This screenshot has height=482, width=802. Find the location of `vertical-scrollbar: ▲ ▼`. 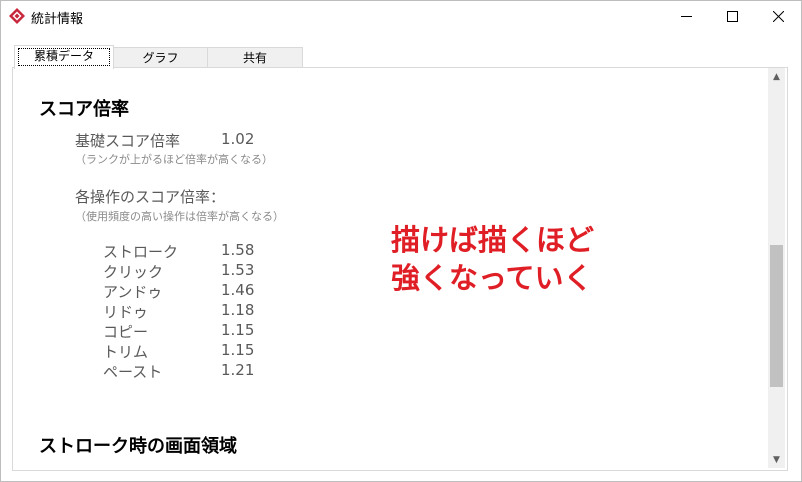

vertical-scrollbar: ▲ ▼ is located at coordinates (776, 268).